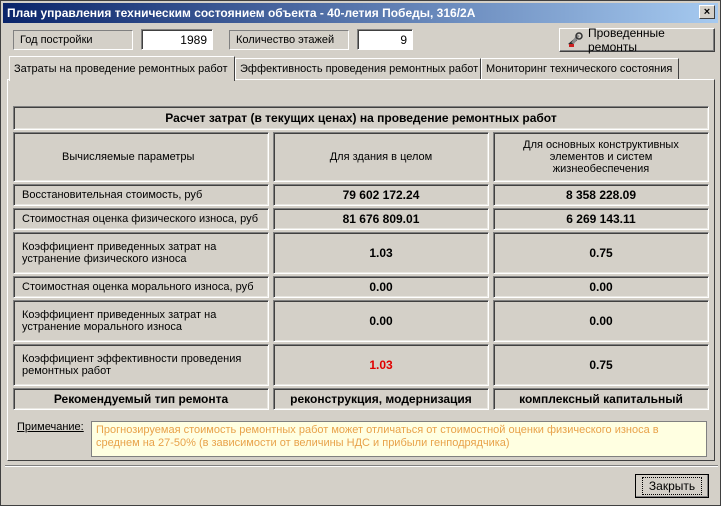  What do you see at coordinates (50, 427) in the screenshot?
I see `note-label: Примечание:` at bounding box center [50, 427].